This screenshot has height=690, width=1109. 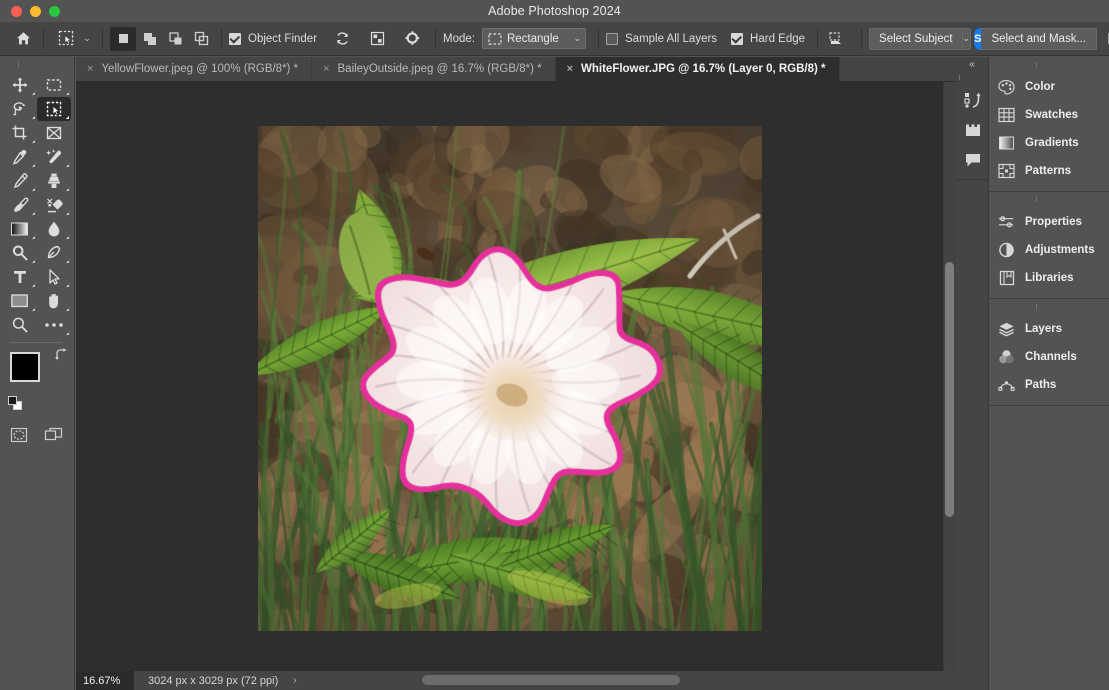 What do you see at coordinates (291, 680) in the screenshot?
I see `chevron-right-icon: ›` at bounding box center [291, 680].